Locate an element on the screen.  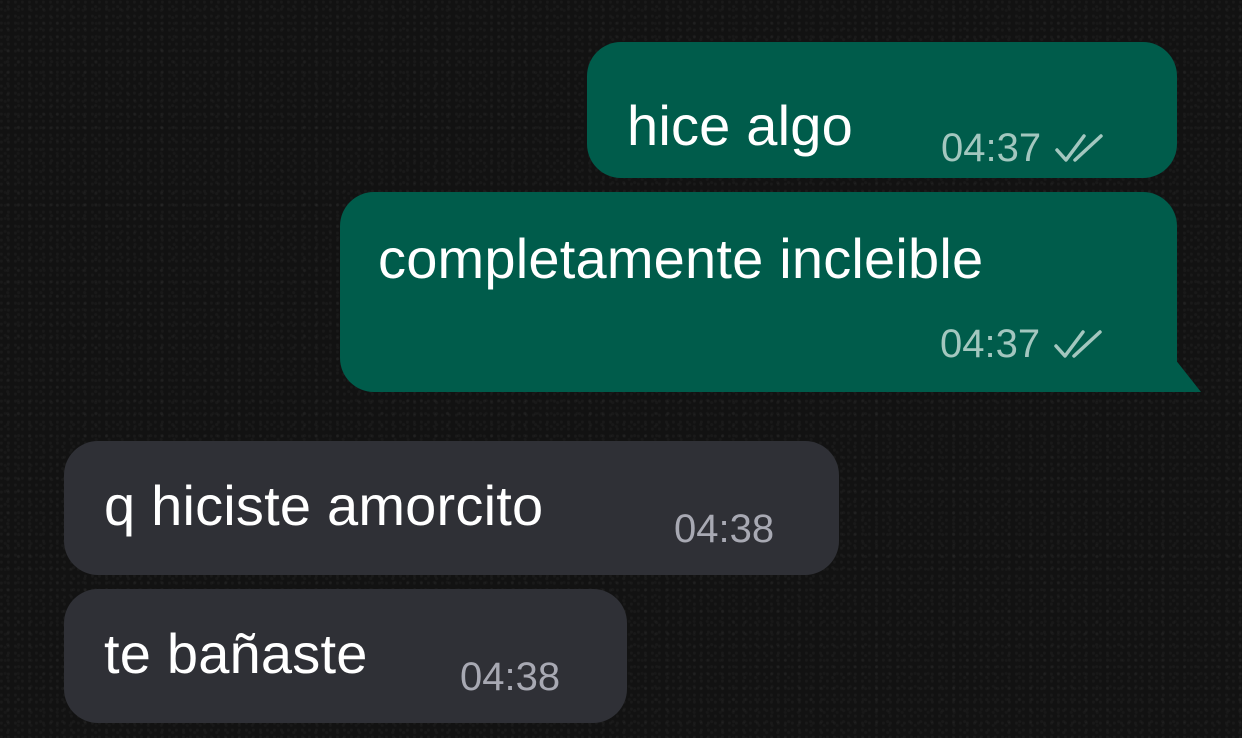
bubble-tail is located at coordinates (1186, 373).